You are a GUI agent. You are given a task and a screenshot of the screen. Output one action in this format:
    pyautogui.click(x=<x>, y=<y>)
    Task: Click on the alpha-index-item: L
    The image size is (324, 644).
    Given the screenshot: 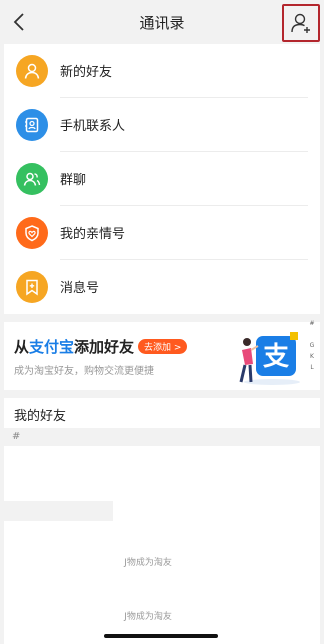 What is the action you would take?
    pyautogui.click(x=312, y=367)
    